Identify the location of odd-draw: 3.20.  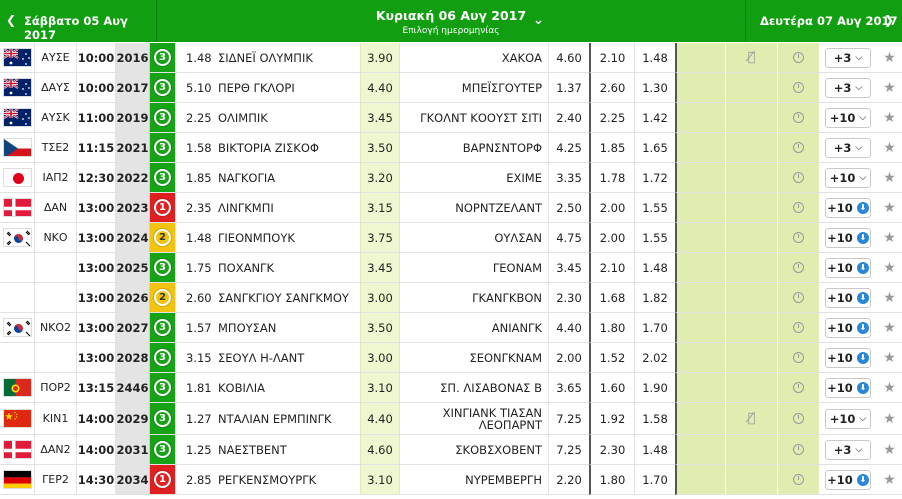
(380, 178).